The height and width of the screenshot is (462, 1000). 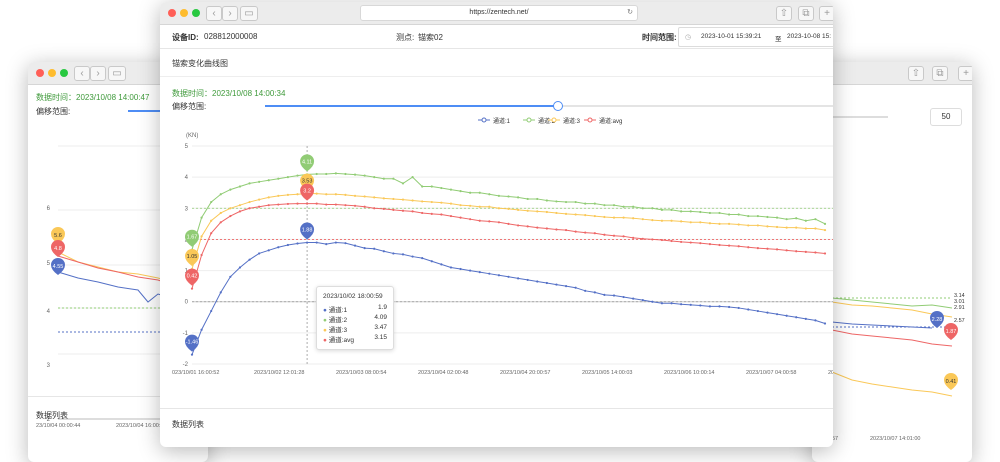 I want to click on reload-icon: ↻, so click(x=630, y=13).